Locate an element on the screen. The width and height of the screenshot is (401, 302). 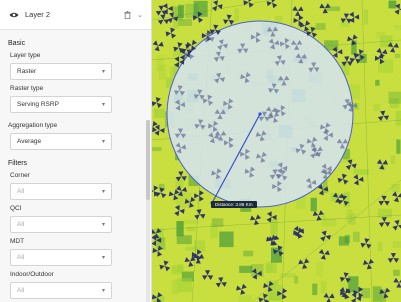
indoor-outdoor-select: All ▾ is located at coordinates (61, 290).